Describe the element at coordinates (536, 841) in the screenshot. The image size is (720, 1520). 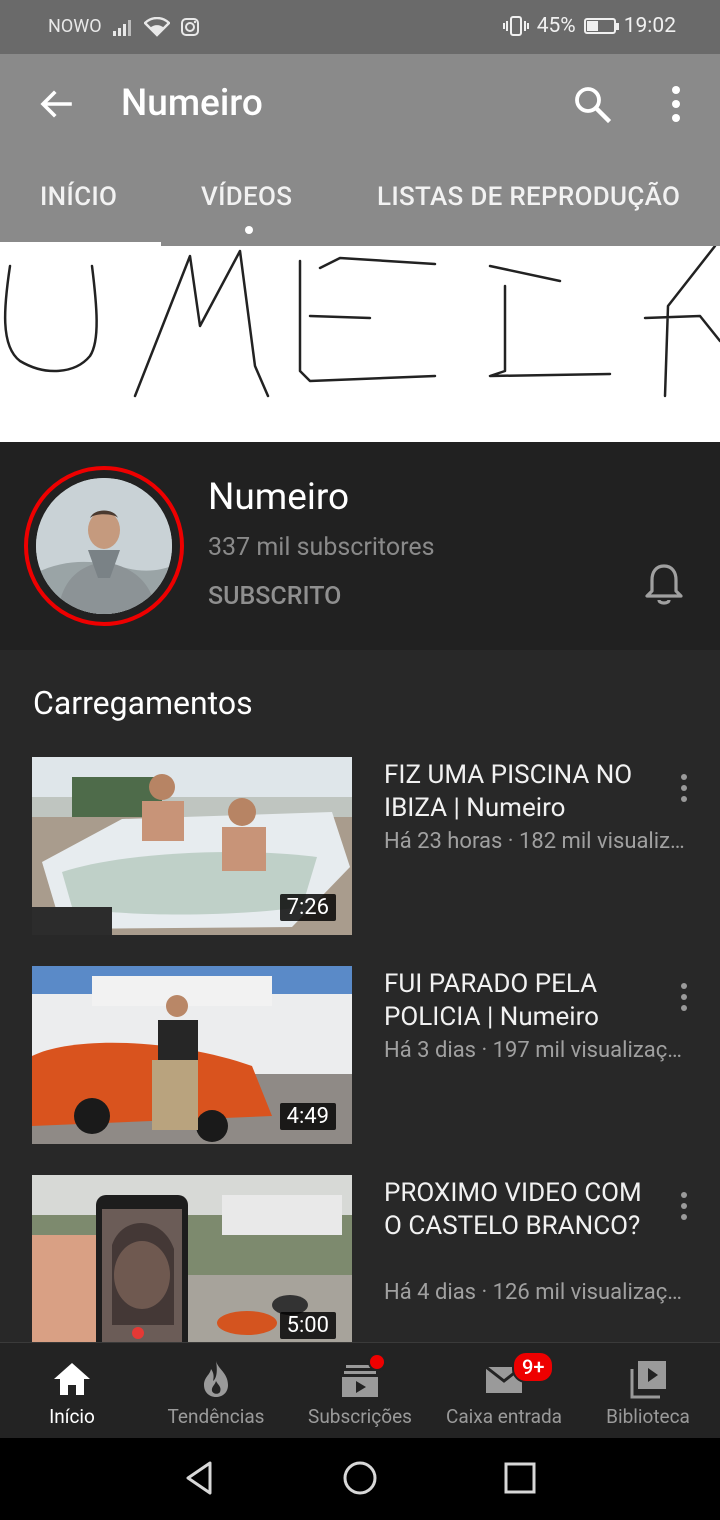
I see `video-meta: Há 23 horas · 182 mil visualizações` at that location.